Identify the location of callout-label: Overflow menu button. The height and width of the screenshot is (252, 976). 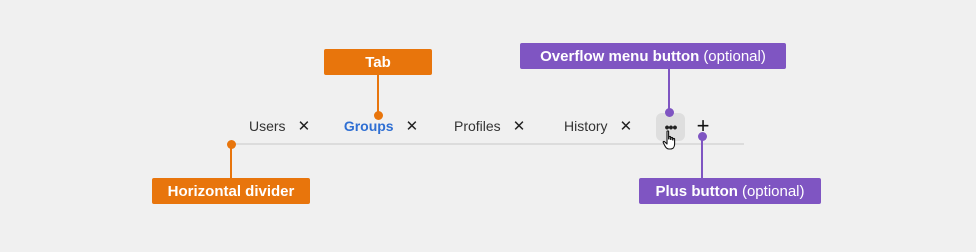
(620, 56).